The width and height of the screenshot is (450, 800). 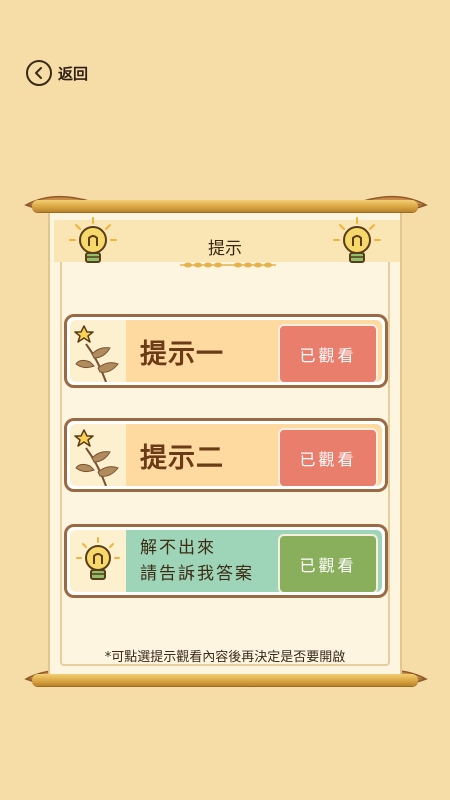 What do you see at coordinates (225, 657) in the screenshot?
I see `footer-note: *可點選提示觀看內容後再決定是否要開啟` at bounding box center [225, 657].